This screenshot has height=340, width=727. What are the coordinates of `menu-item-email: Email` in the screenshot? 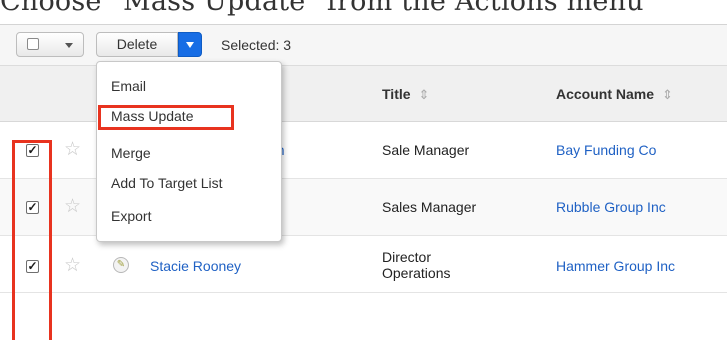 It's located at (128, 86).